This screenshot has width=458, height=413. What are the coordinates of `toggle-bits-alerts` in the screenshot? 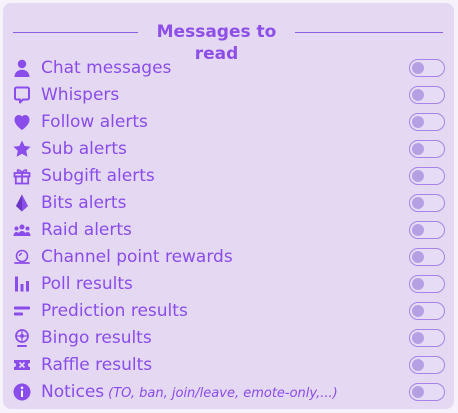 It's located at (427, 203).